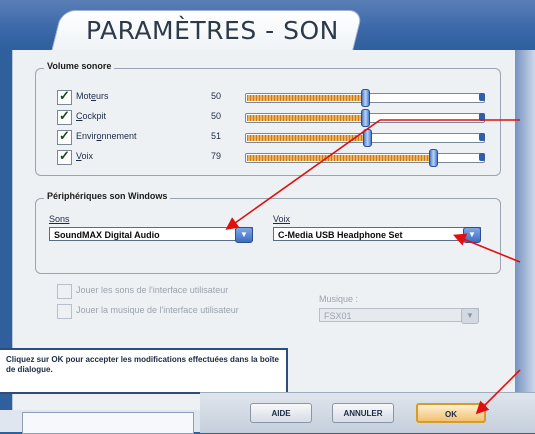 Image resolution: width=535 pixels, height=434 pixels. Describe the element at coordinates (363, 413) in the screenshot. I see `cancel-button: ANNULER` at that location.